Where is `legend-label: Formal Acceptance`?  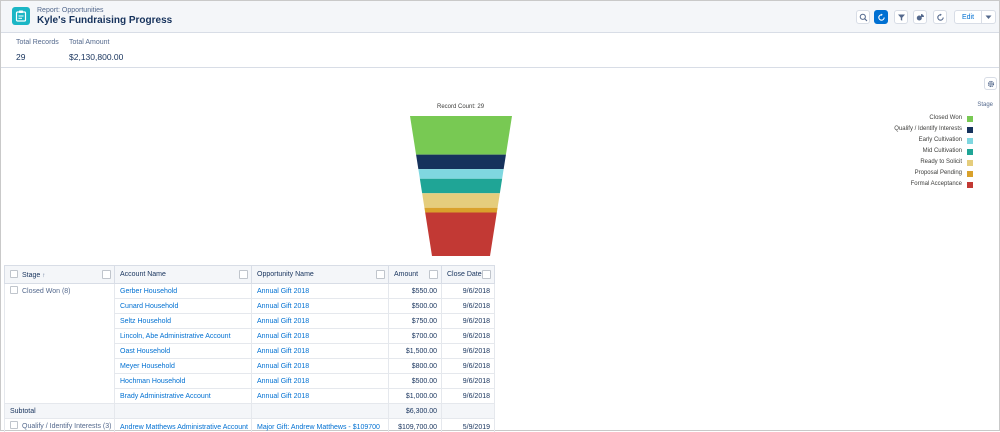
legend-label: Formal Acceptance is located at coordinates (936, 184).